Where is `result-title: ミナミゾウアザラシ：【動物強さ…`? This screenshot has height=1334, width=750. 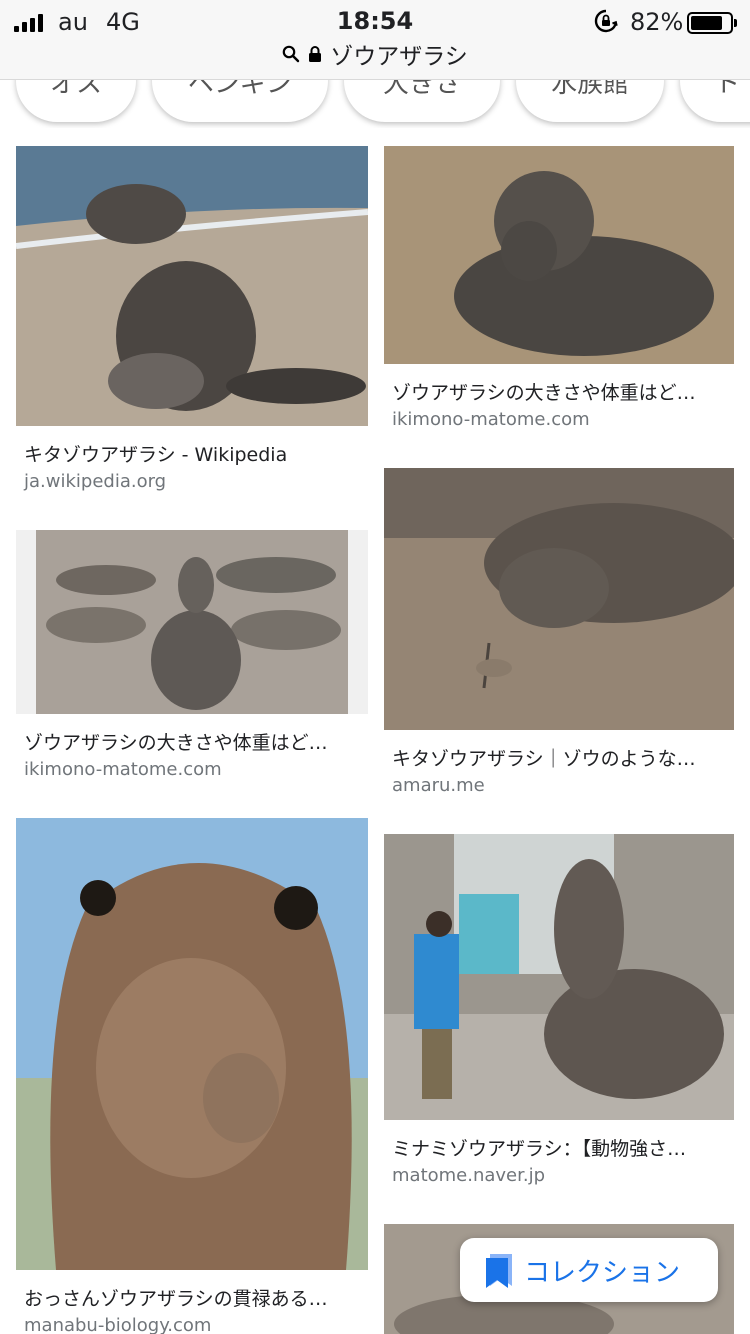
result-title: ミナミゾウアザラシ：【動物強さ… is located at coordinates (562, 1147).